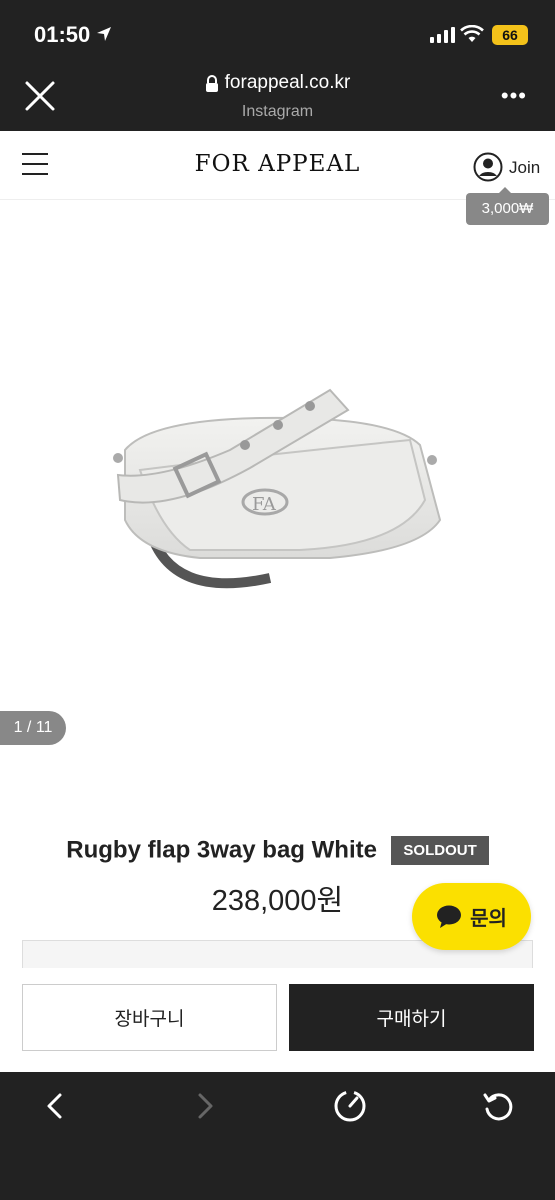 This screenshot has width=555, height=1200. What do you see at coordinates (277, 31) in the screenshot?
I see `status-bar: 01:50 66` at bounding box center [277, 31].